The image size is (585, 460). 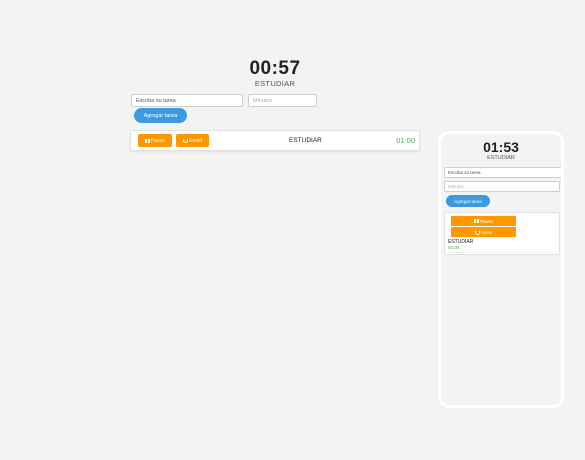 I want to click on task-row: Pause Reset ESTUDIAR 01:00, so click(x=275, y=140).